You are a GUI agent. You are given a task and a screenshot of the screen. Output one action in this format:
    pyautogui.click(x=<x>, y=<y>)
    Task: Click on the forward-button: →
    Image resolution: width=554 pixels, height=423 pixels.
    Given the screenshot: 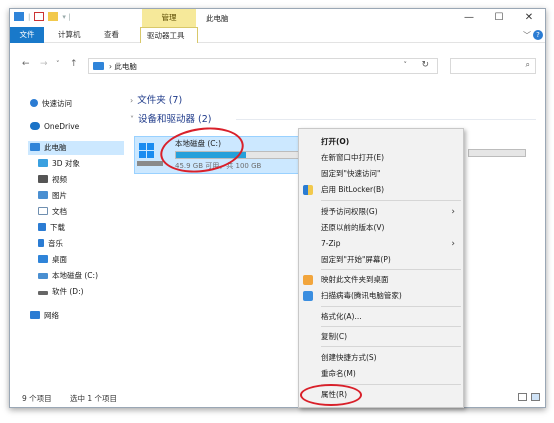 What is the action you would take?
    pyautogui.click(x=44, y=64)
    